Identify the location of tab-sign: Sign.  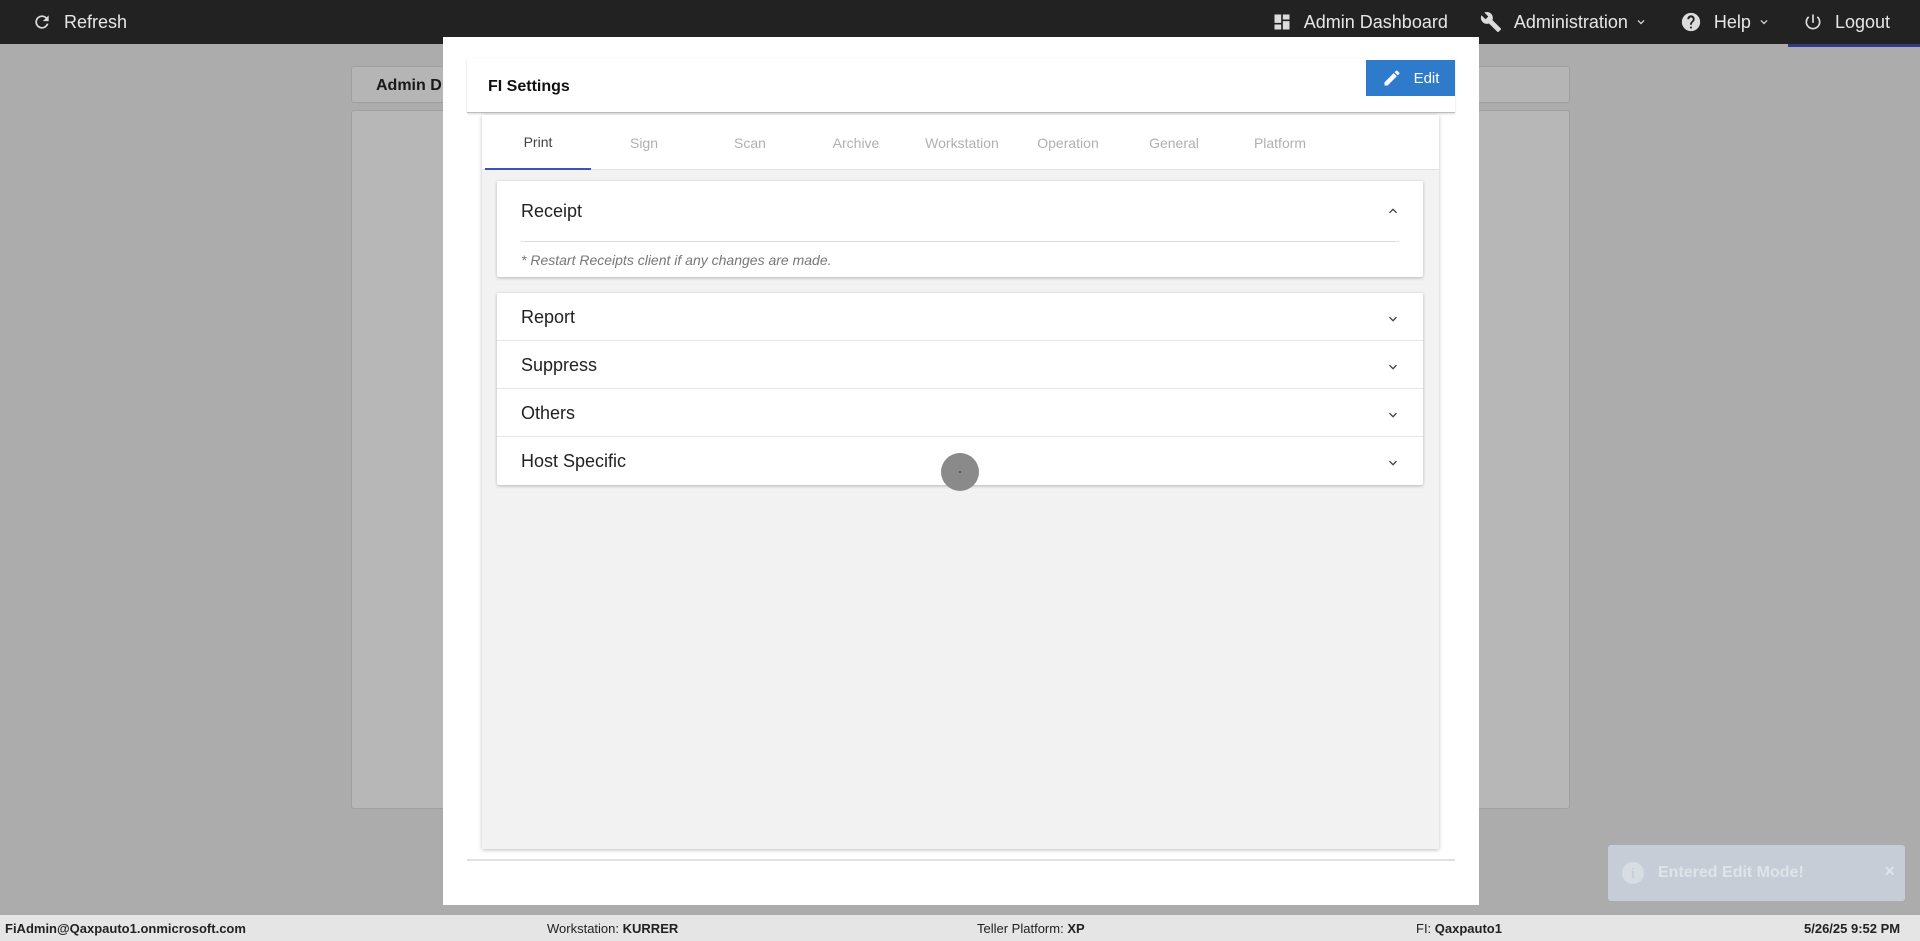
(644, 142).